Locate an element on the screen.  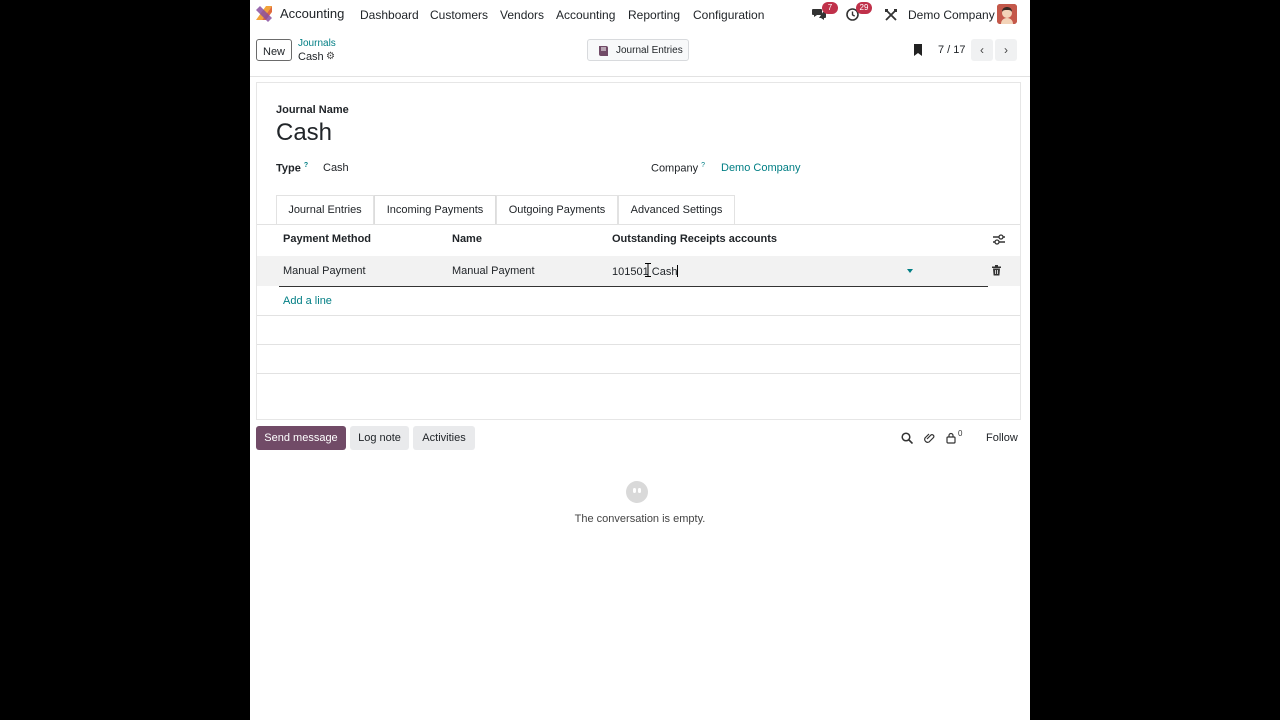
menu-accounting: Accounting is located at coordinates (585, 15).